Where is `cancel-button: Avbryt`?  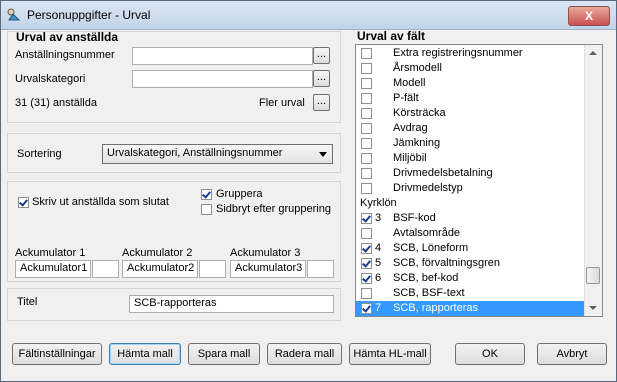
cancel-button: Avbryt is located at coordinates (572, 354).